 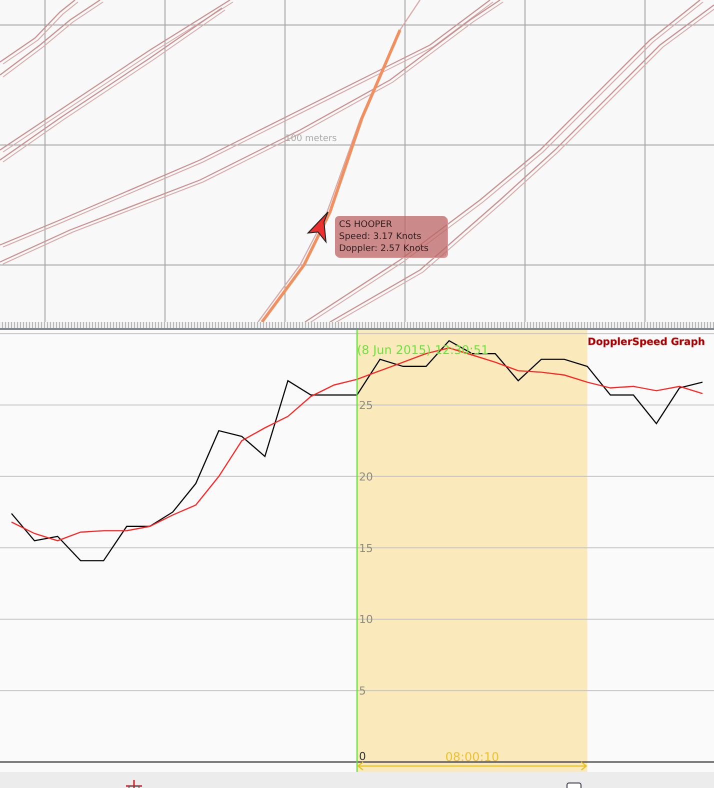 I want to click on tooltip-text: Speed: 3.17 Knots, so click(x=380, y=237).